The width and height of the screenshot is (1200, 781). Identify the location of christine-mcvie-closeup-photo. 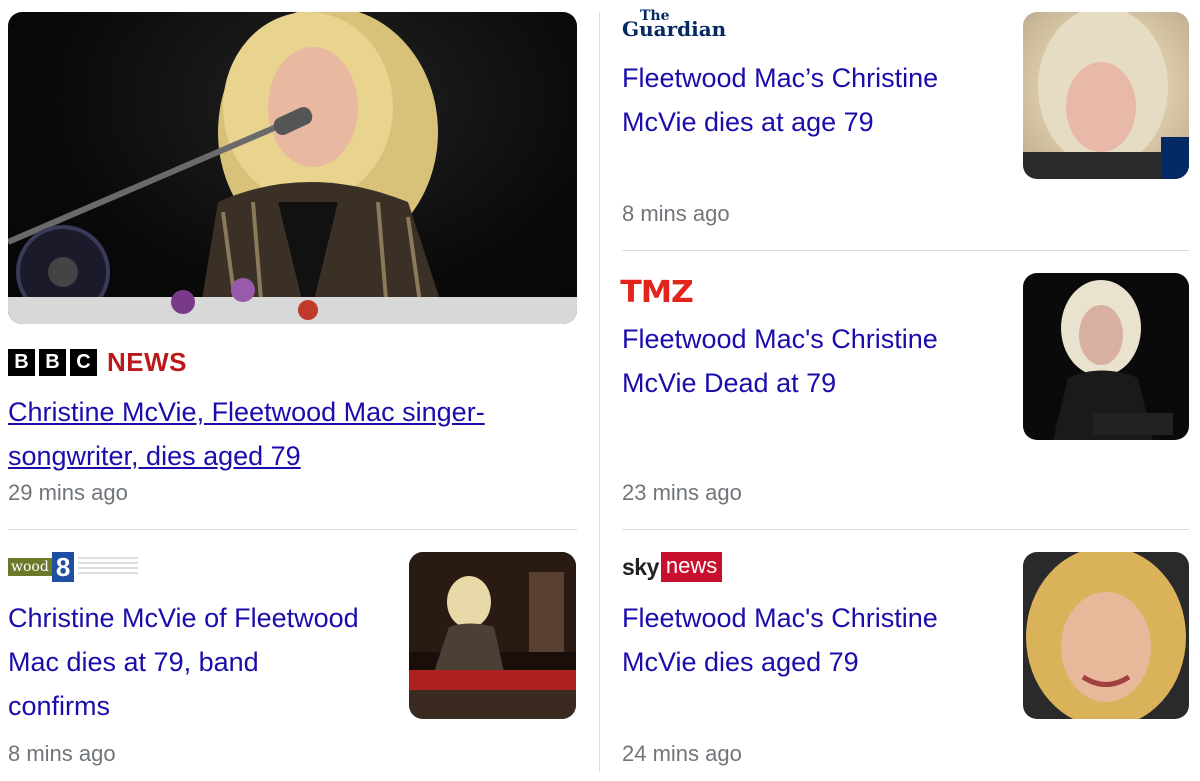
(1106, 635).